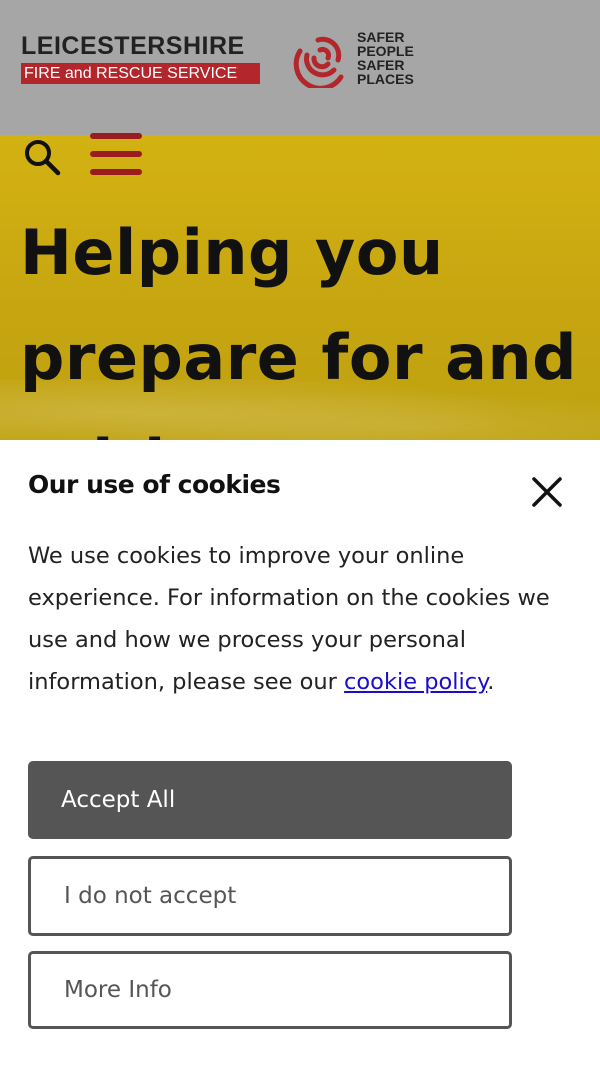 This screenshot has height=1065, width=600. I want to click on slogan-line: PEOPLE, so click(385, 51).